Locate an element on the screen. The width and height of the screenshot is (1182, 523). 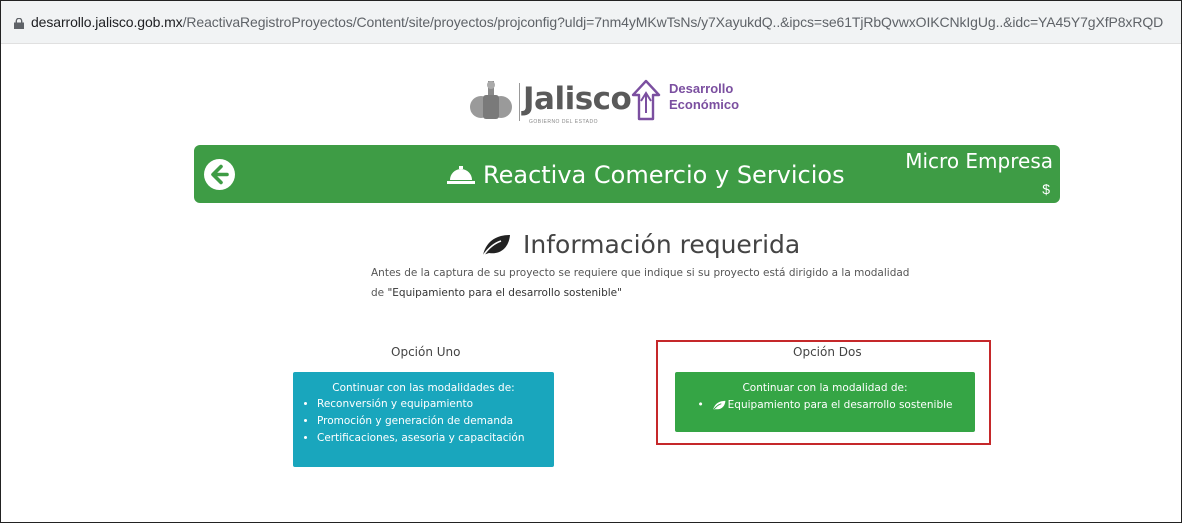
logo-divider is located at coordinates (519, 102).